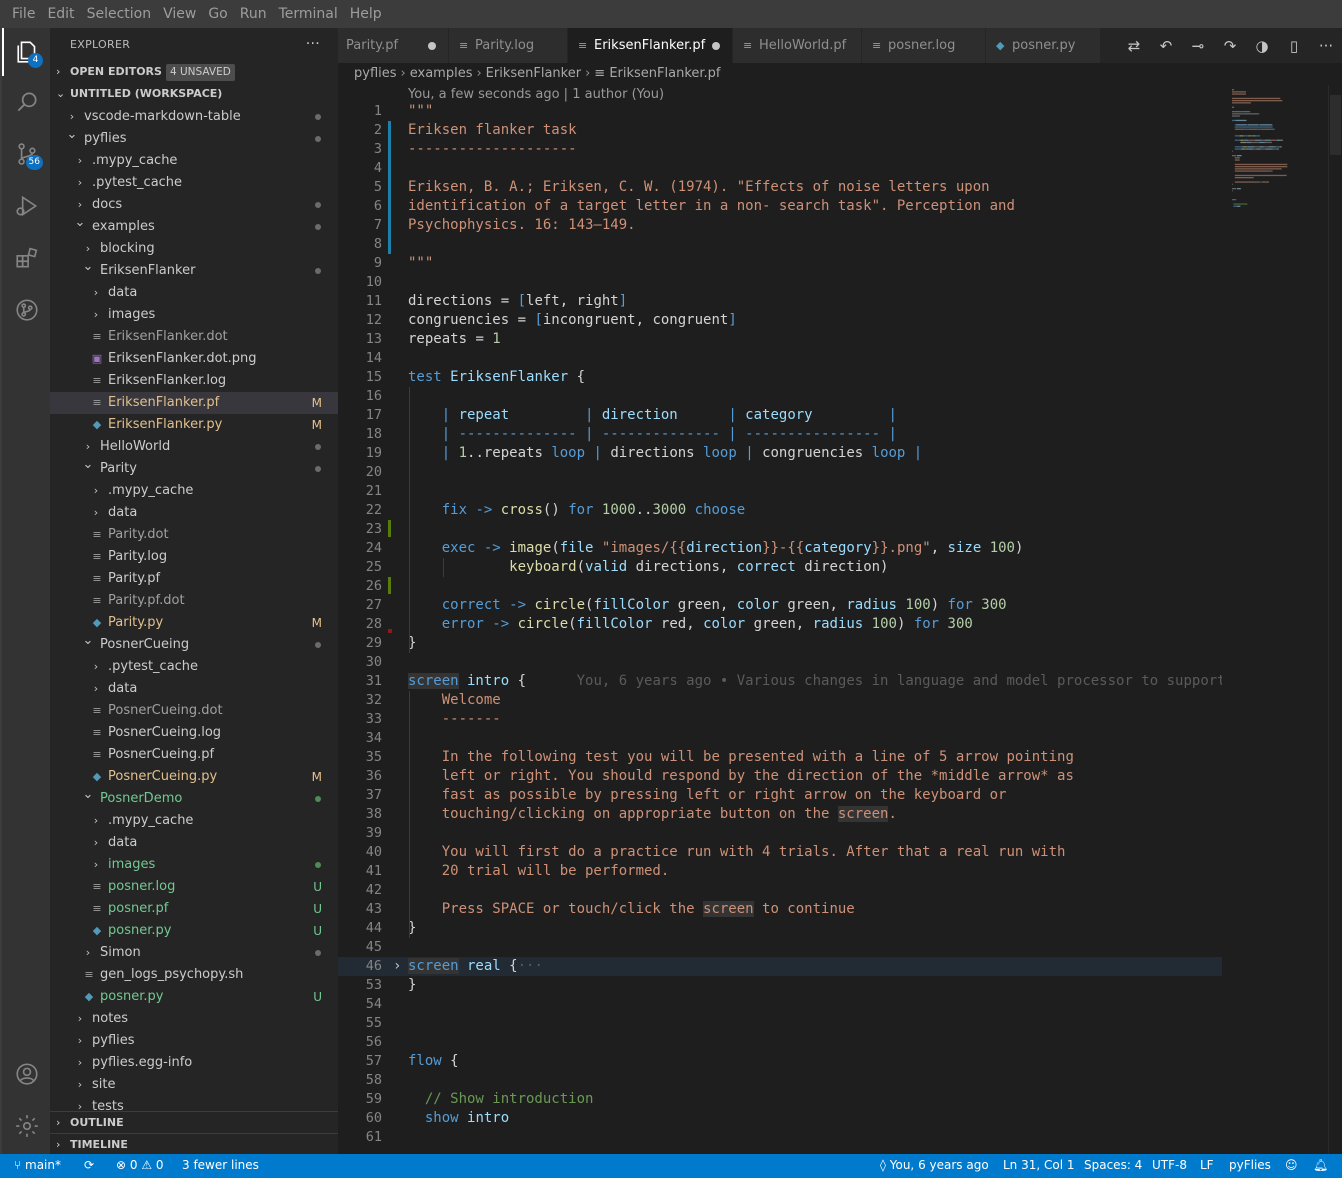 This screenshot has height=1178, width=1342. Describe the element at coordinates (194, 72) in the screenshot. I see `open-editors-section: › OPEN EDITORS 4 UNSAVED` at that location.